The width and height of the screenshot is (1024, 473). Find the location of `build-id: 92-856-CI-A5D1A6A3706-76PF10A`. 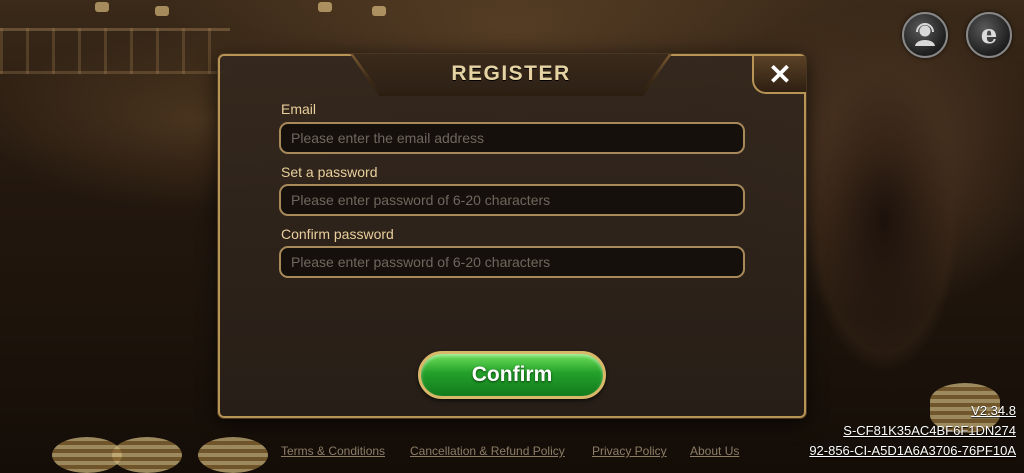

build-id: 92-856-CI-A5D1A6A3706-76PF10A is located at coordinates (912, 450).